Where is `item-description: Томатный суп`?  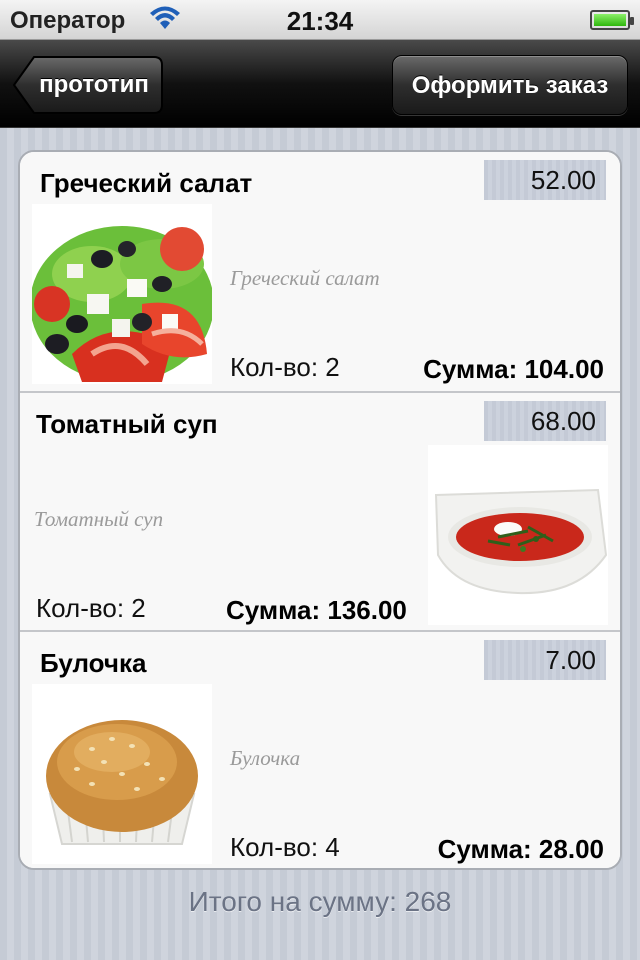 item-description: Томатный суп is located at coordinates (99, 519).